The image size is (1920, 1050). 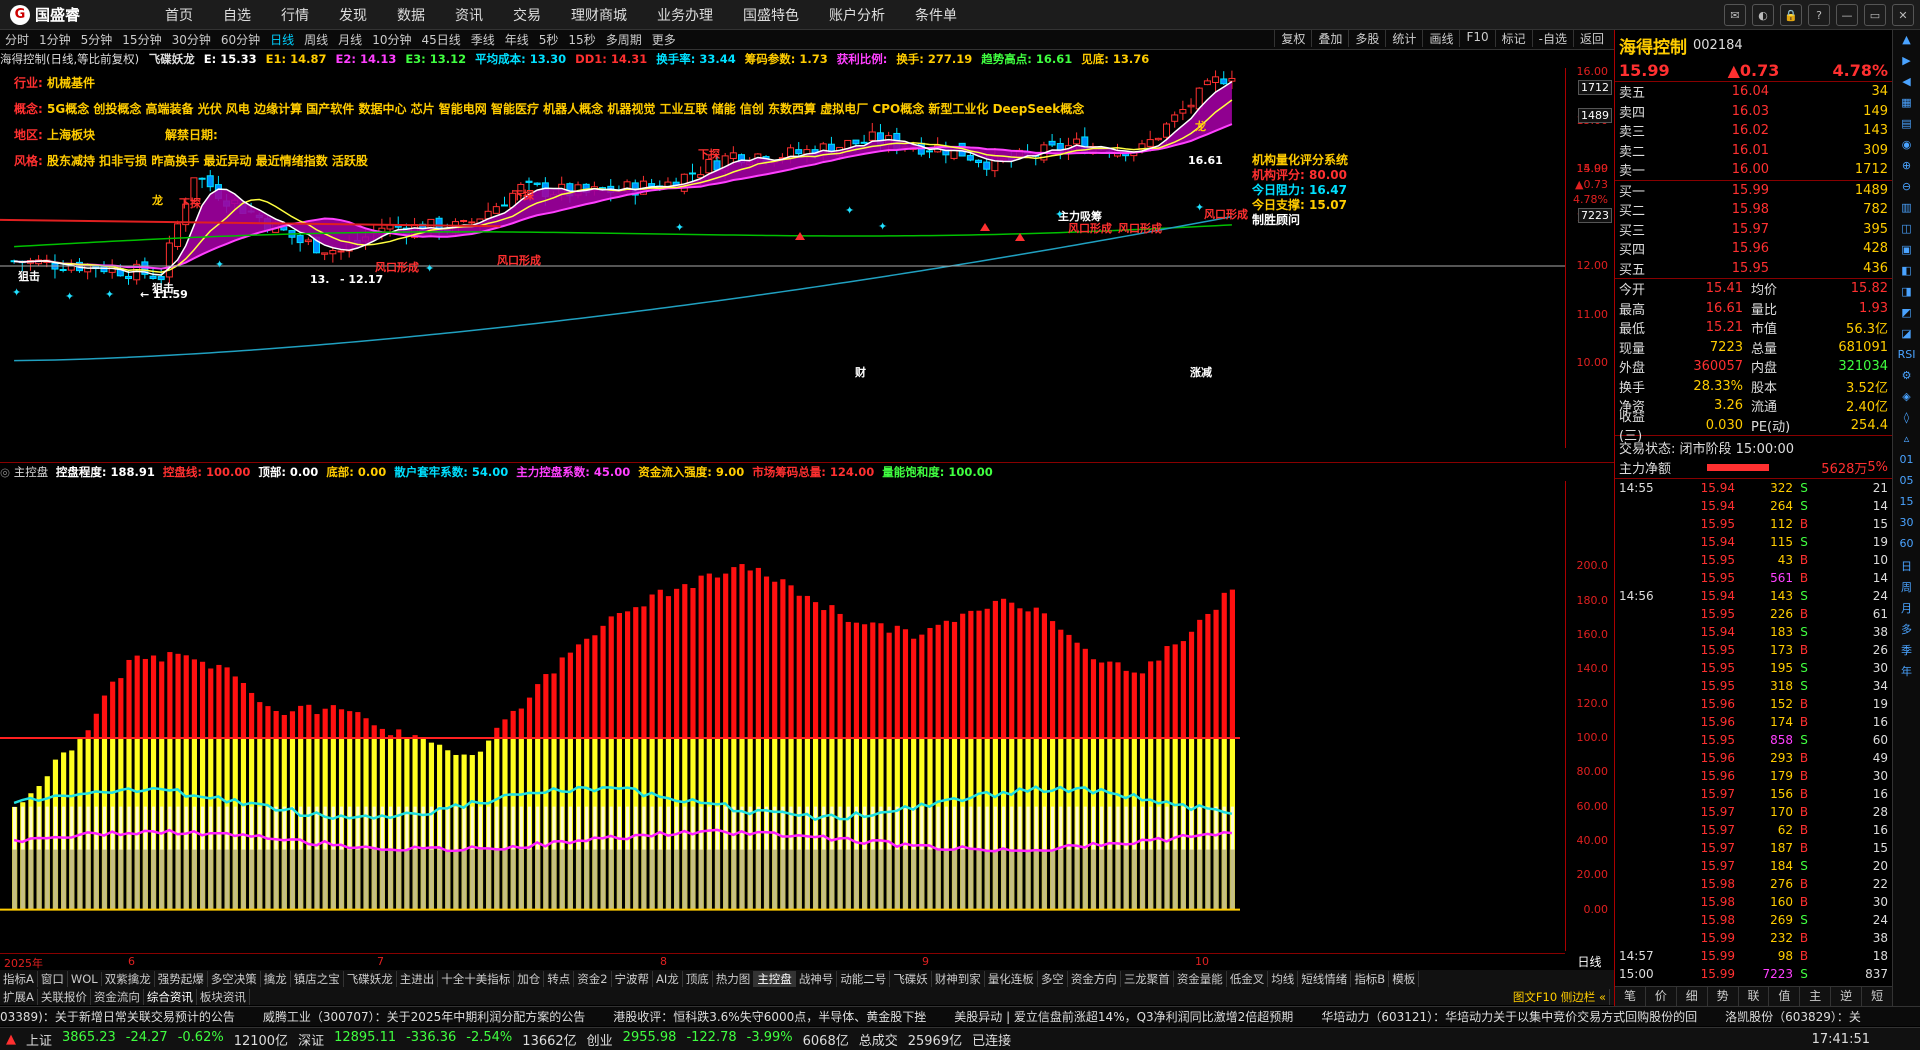 What do you see at coordinates (276, 979) in the screenshot?
I see `indicator-tab: 擒龙` at bounding box center [276, 979].